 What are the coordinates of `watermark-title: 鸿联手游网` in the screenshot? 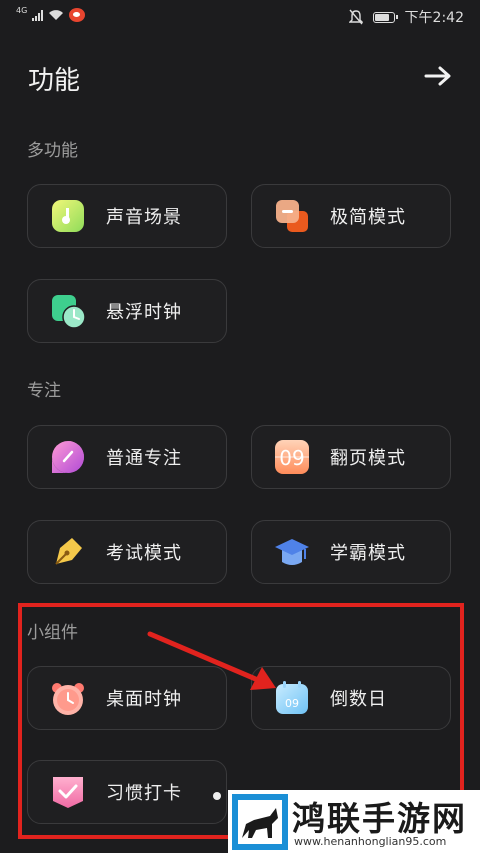 It's located at (379, 818).